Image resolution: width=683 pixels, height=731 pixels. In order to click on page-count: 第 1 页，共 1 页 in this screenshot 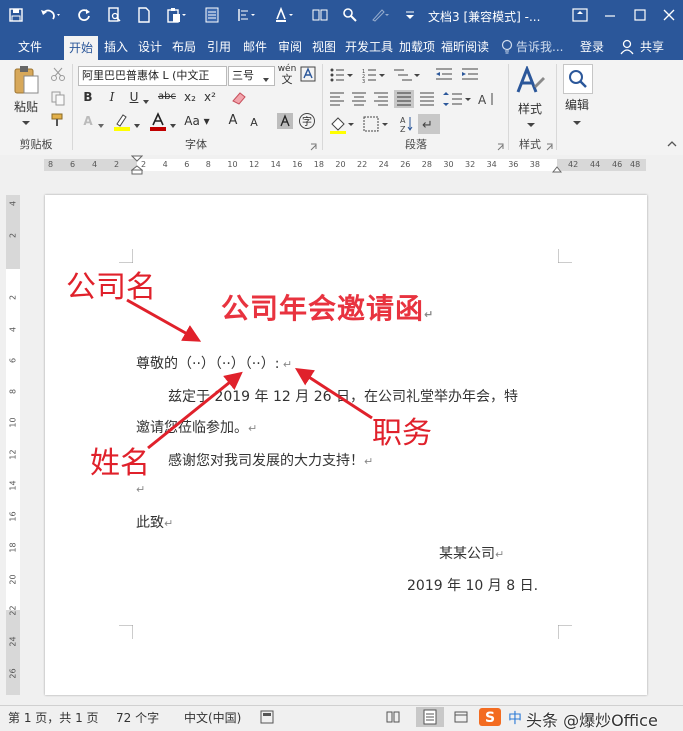, I will do `click(53, 717)`.